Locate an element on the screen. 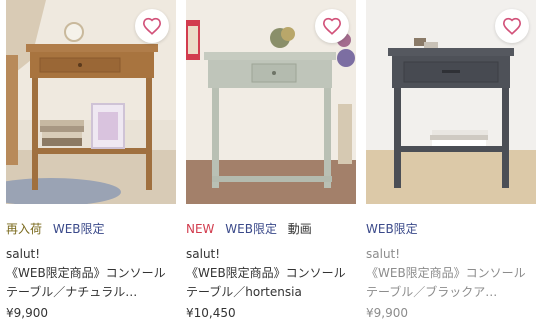 Image resolution: width=541 pixels, height=328 pixels. badge-video: 動画 is located at coordinates (299, 229).